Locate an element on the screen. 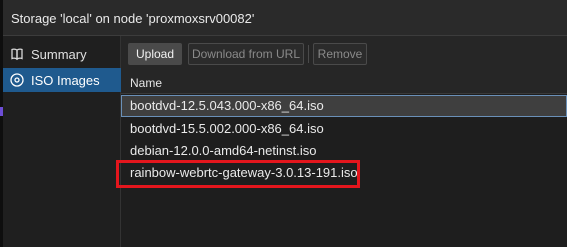 The width and height of the screenshot is (567, 247). table-row: bootdvd-12.5.043.000-x86_64.iso is located at coordinates (344, 106).